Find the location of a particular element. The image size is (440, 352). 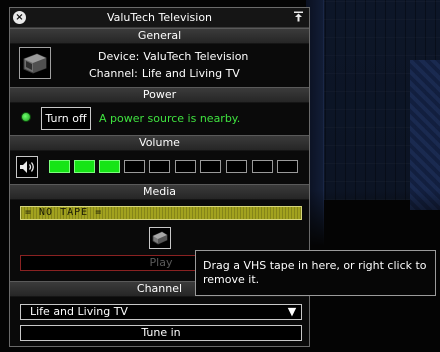

vhs-tape-icon is located at coordinates (160, 238).